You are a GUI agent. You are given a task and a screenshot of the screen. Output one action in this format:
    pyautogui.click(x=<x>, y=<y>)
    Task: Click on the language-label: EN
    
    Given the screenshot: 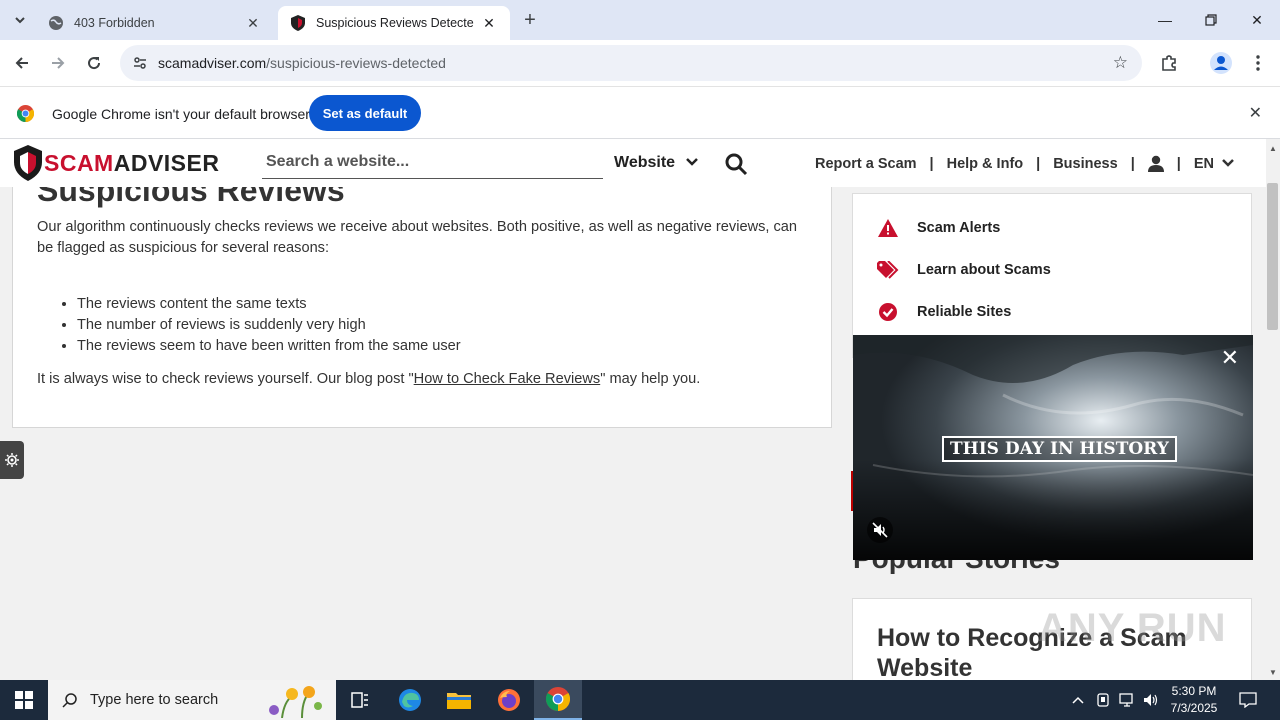 What is the action you would take?
    pyautogui.click(x=1203, y=163)
    